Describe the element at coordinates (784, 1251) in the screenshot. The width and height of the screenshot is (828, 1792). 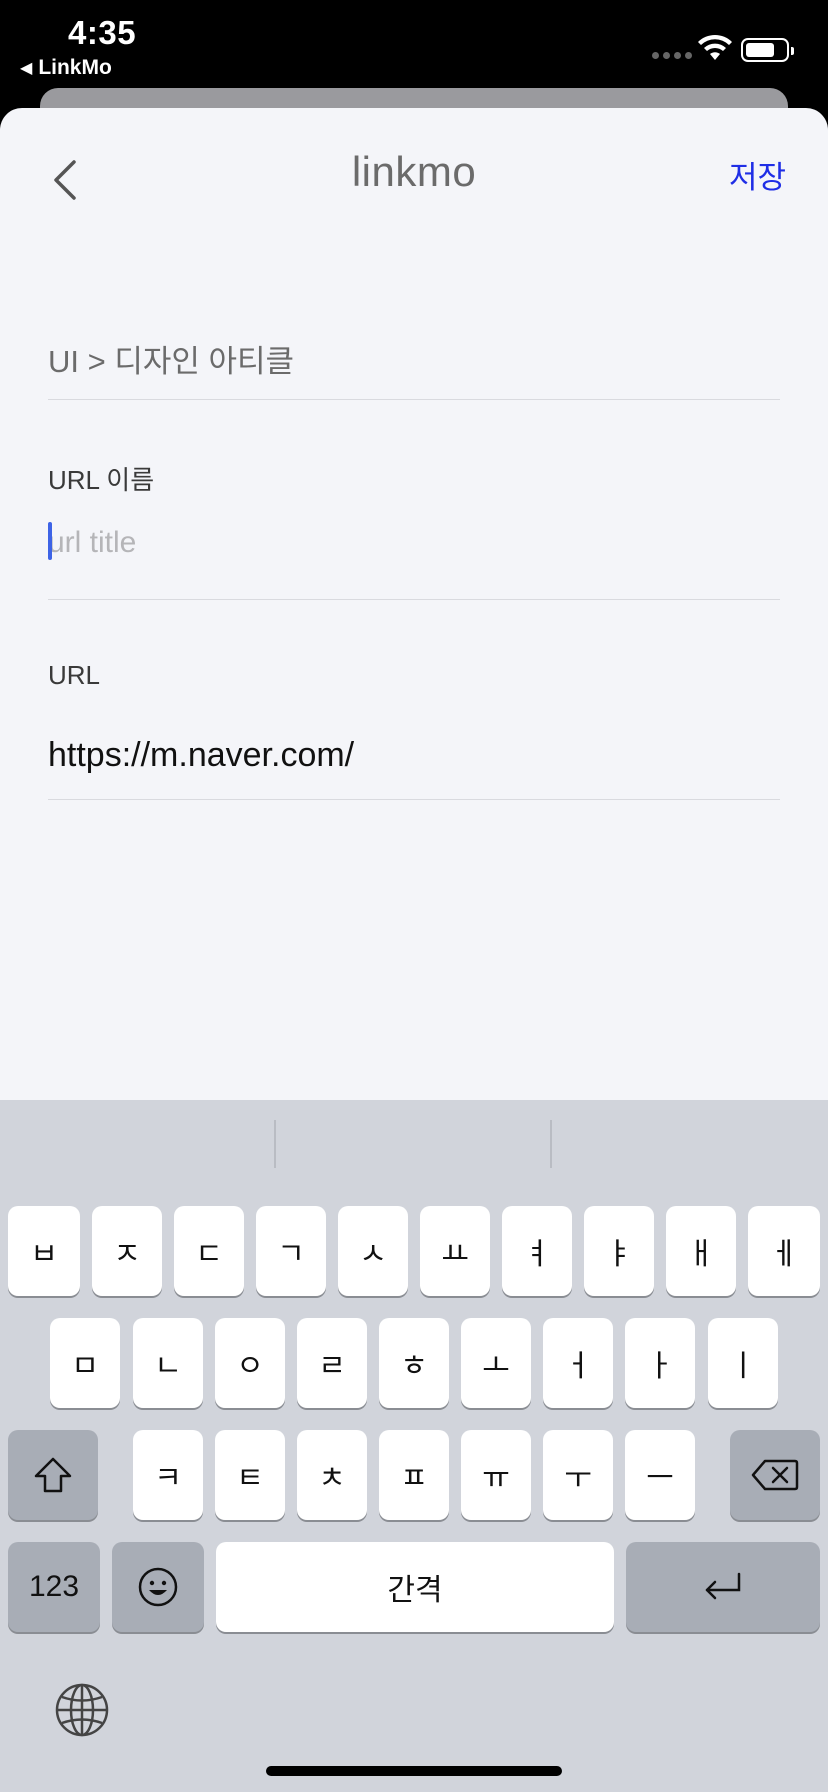
I see `key-e: ㅔ` at that location.